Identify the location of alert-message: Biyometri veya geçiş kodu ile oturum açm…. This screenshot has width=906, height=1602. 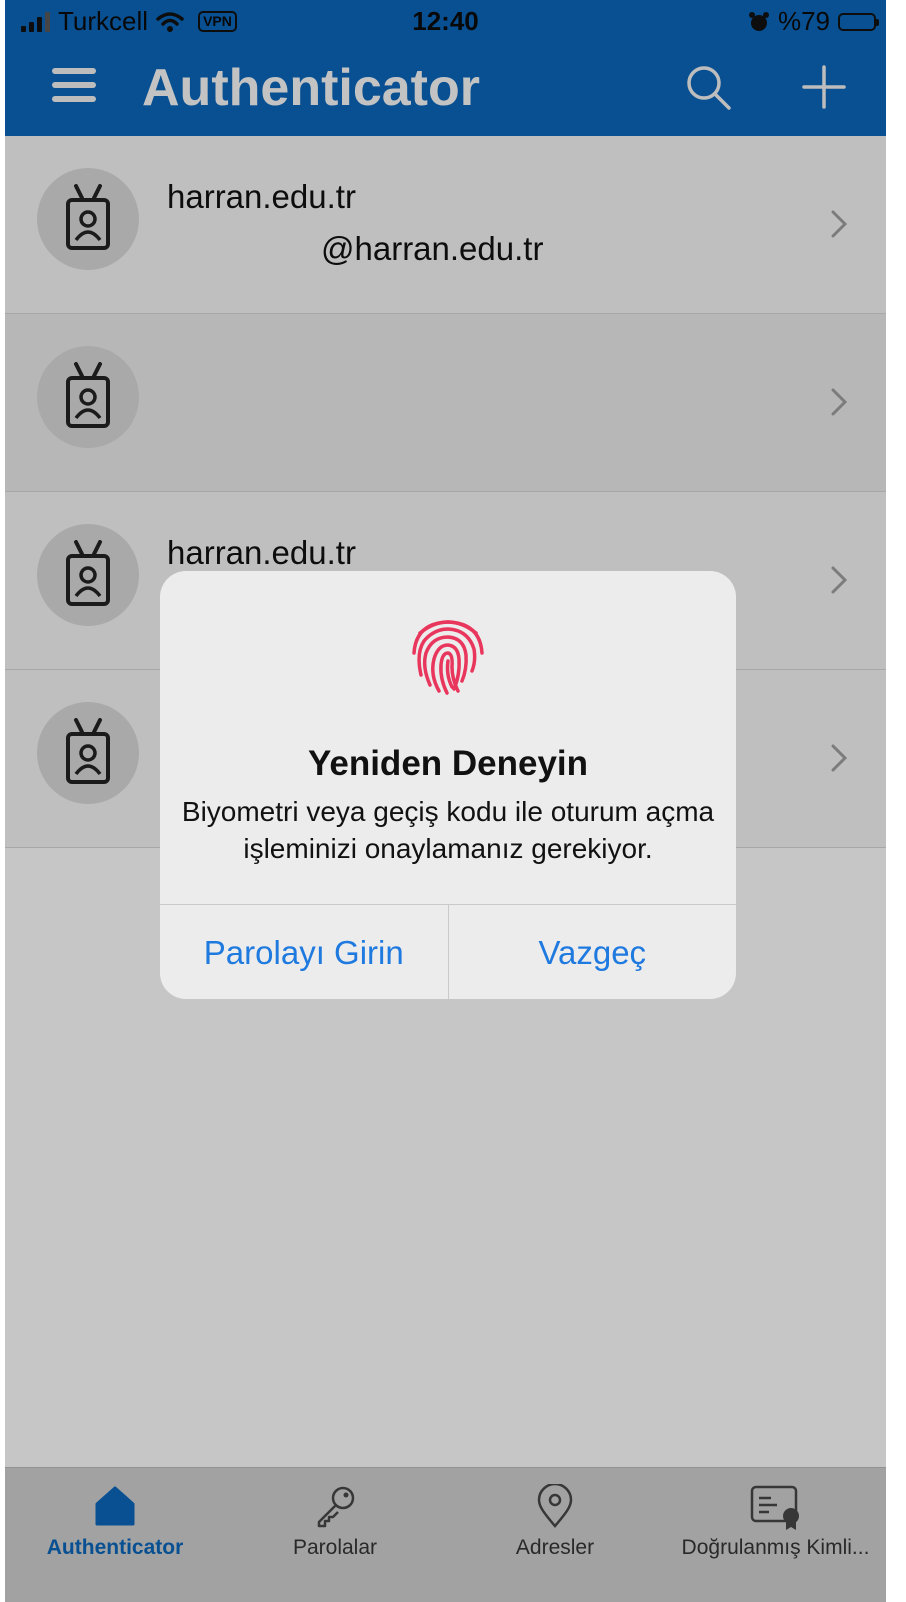
(448, 830).